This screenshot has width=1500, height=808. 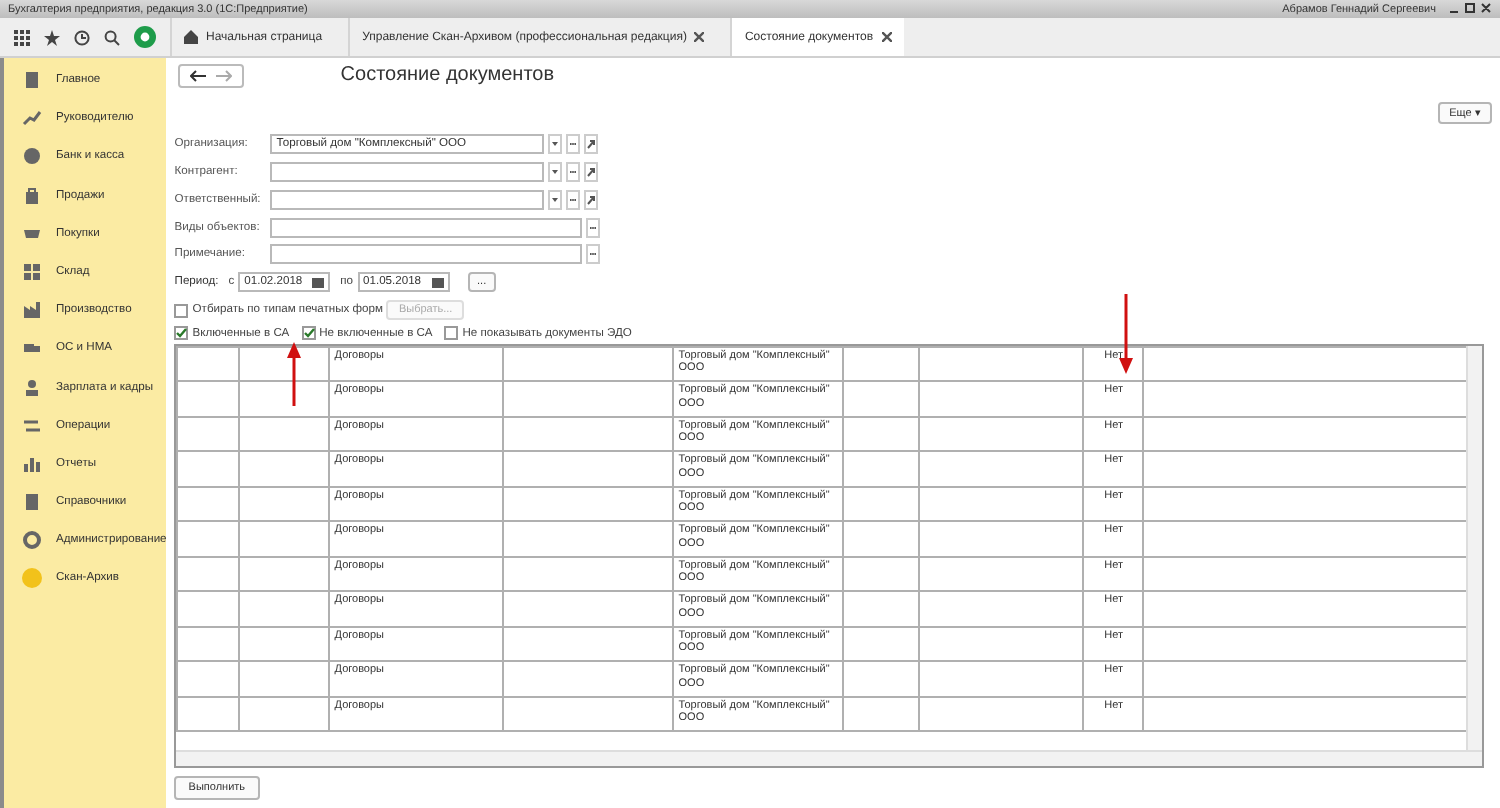 I want to click on back-icon, so click(x=198, y=75).